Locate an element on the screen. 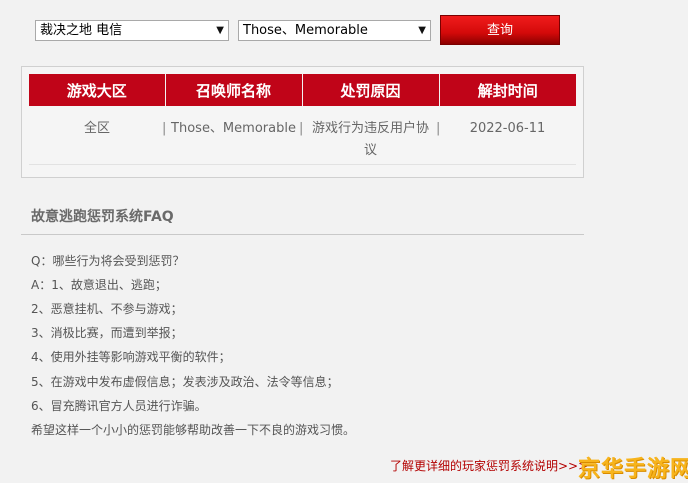  summoner-name-select: Those、Memorable ▼ is located at coordinates (334, 30).